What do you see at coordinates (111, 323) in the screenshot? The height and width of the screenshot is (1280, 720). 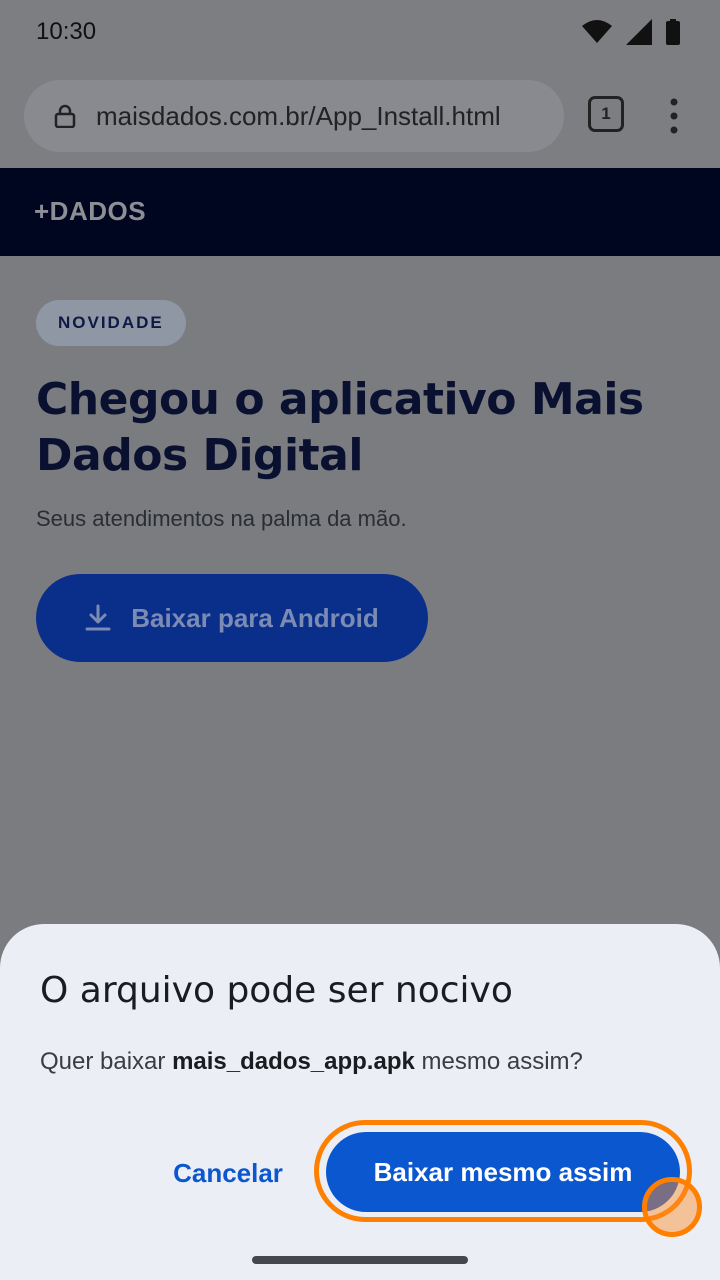 I see `news-badge: NOVIDADE` at bounding box center [111, 323].